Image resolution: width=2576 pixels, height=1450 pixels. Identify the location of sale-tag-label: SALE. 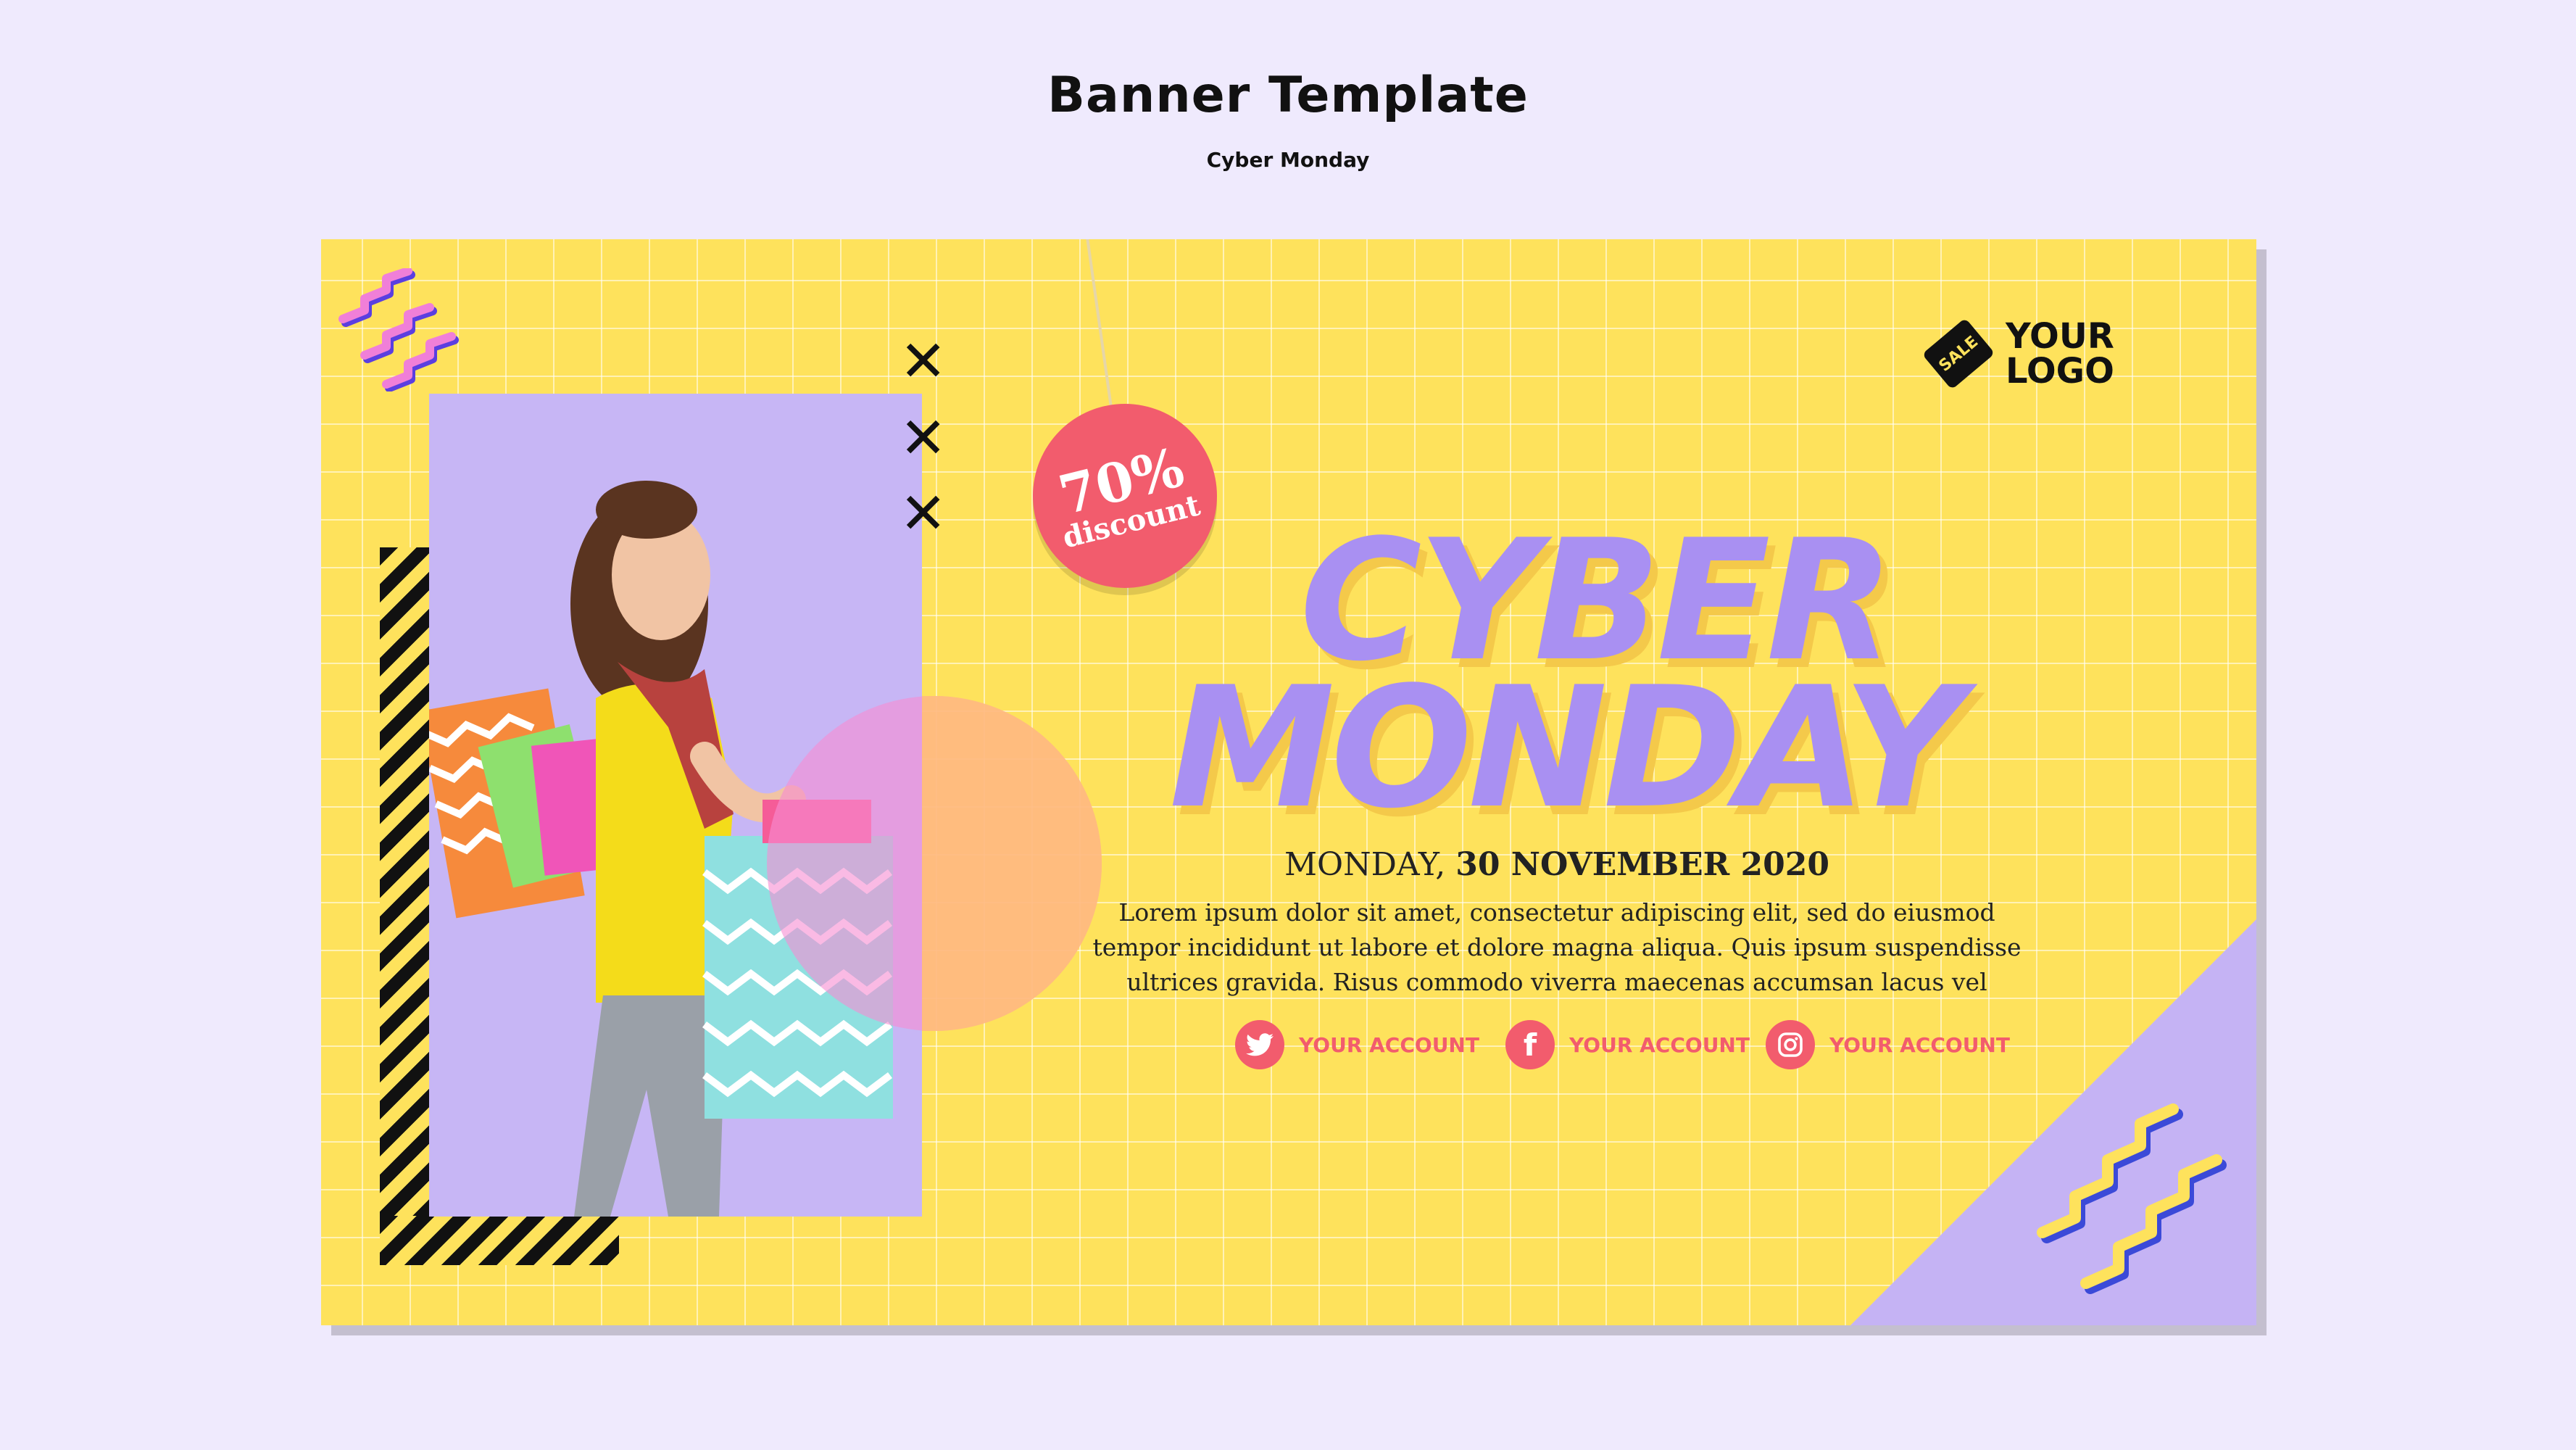
(1958, 354).